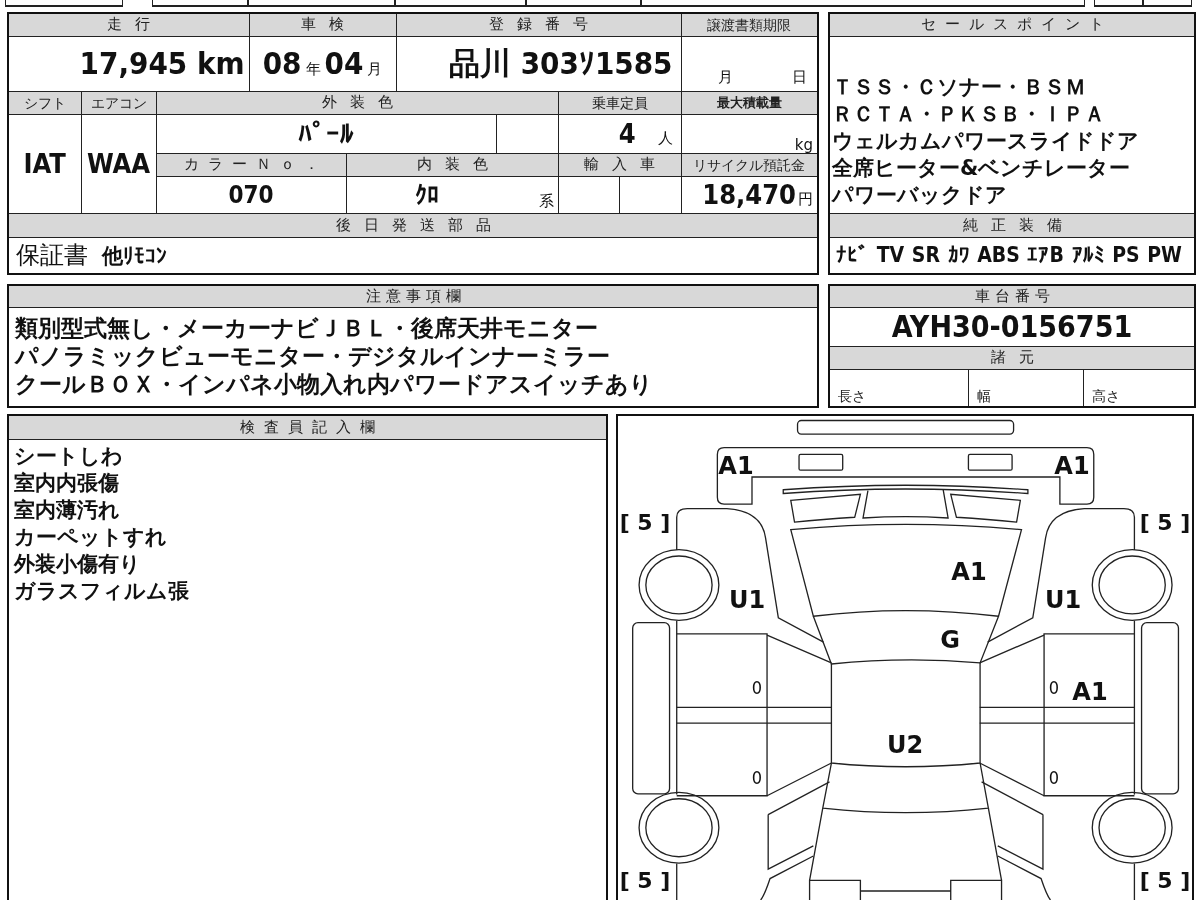  Describe the element at coordinates (312, 355) in the screenshot. I see `note-line: パノラミックビューモニター・デジタルインナーミラー` at that location.